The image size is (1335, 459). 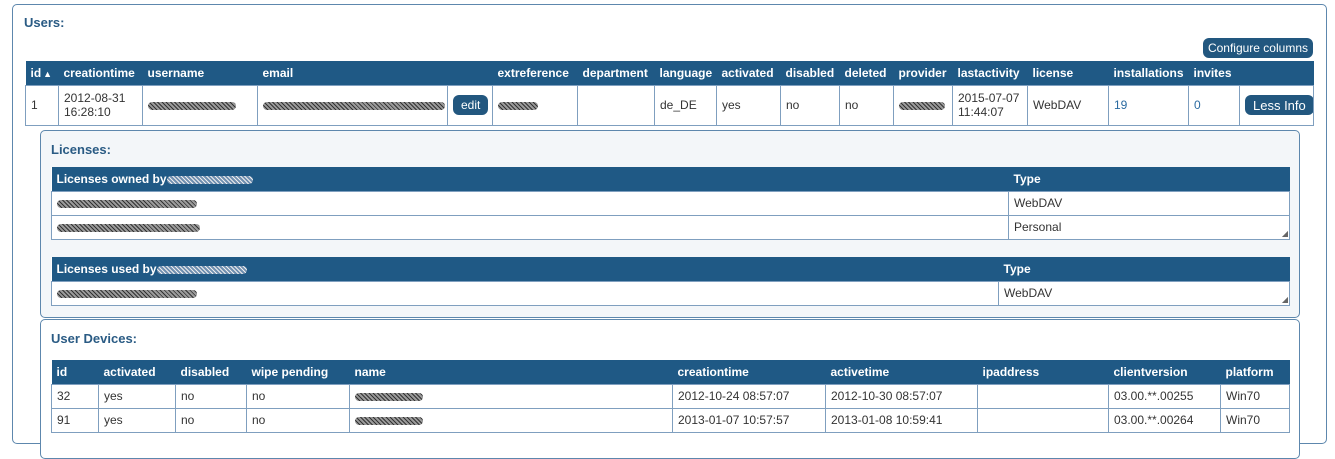 I want to click on col-header-disabled: disabled, so click(x=810, y=73).